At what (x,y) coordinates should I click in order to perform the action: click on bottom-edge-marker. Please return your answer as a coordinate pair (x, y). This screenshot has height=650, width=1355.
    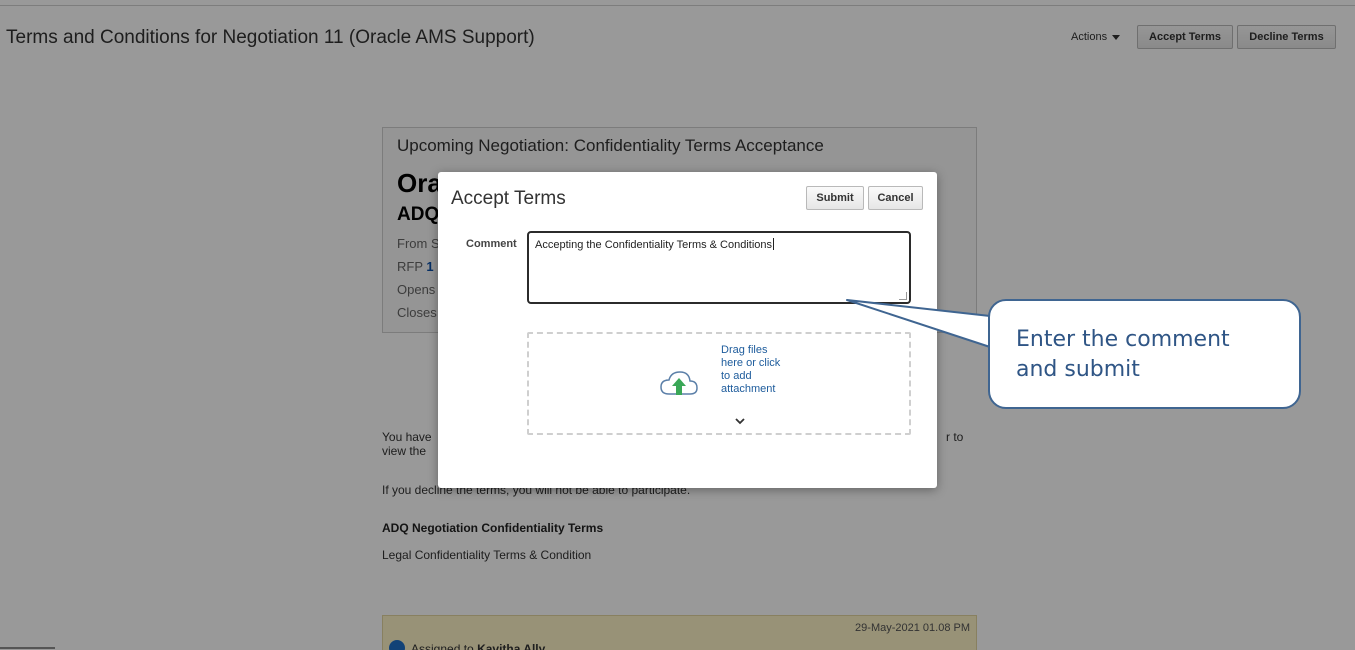
    Looking at the image, I should click on (27, 648).